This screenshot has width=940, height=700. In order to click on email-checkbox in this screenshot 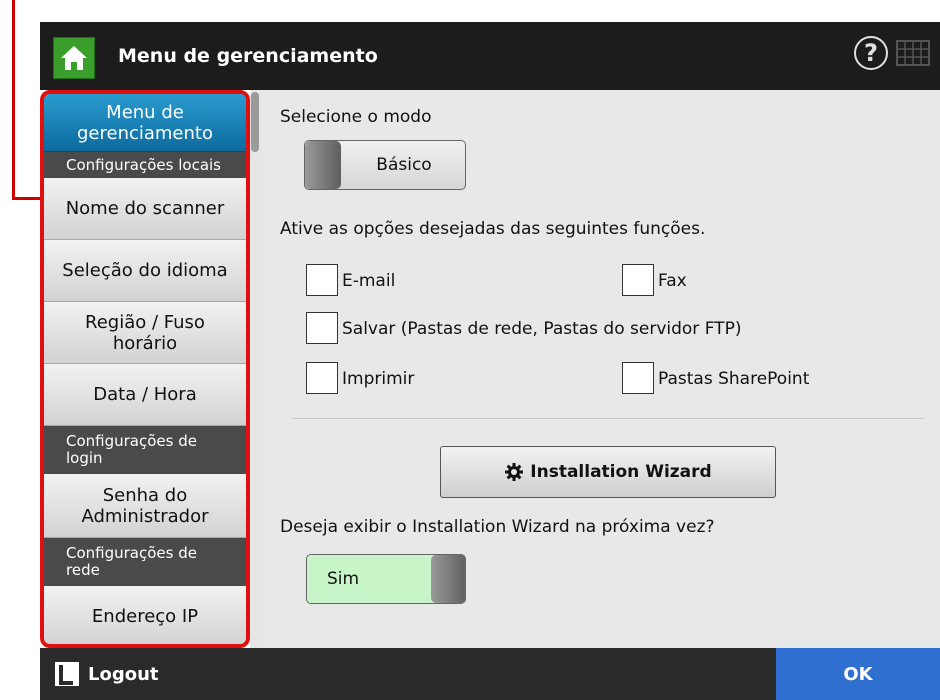, I will do `click(322, 280)`.